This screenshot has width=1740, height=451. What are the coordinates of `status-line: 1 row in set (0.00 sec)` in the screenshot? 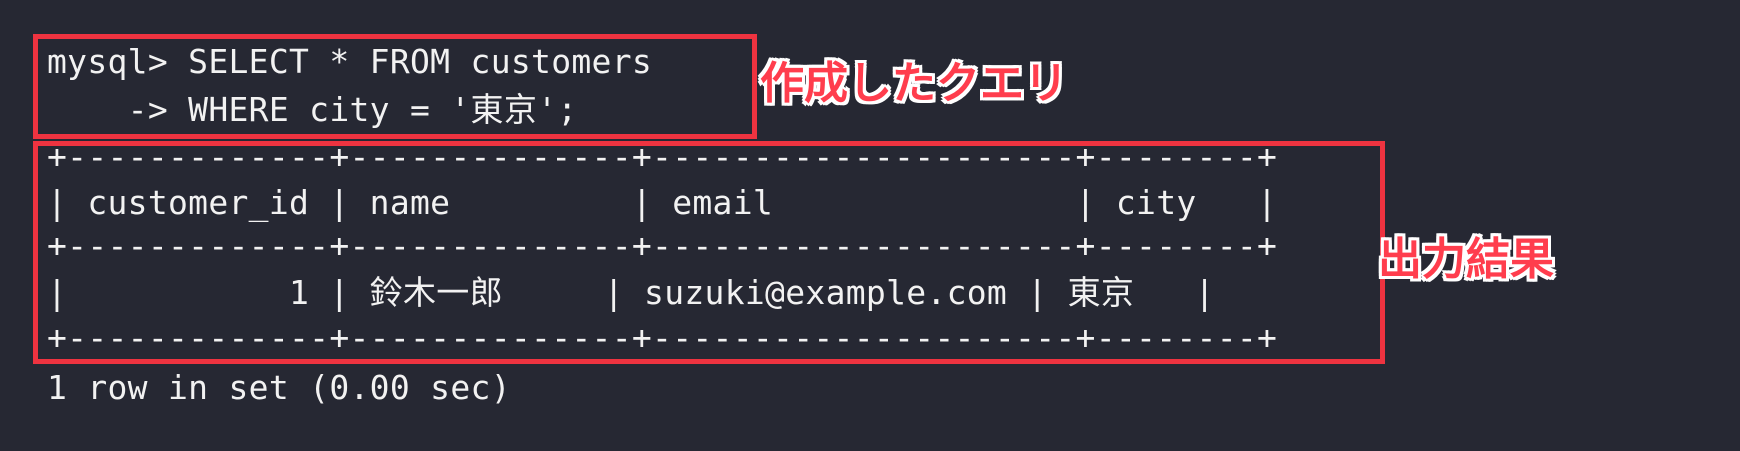 It's located at (279, 387).